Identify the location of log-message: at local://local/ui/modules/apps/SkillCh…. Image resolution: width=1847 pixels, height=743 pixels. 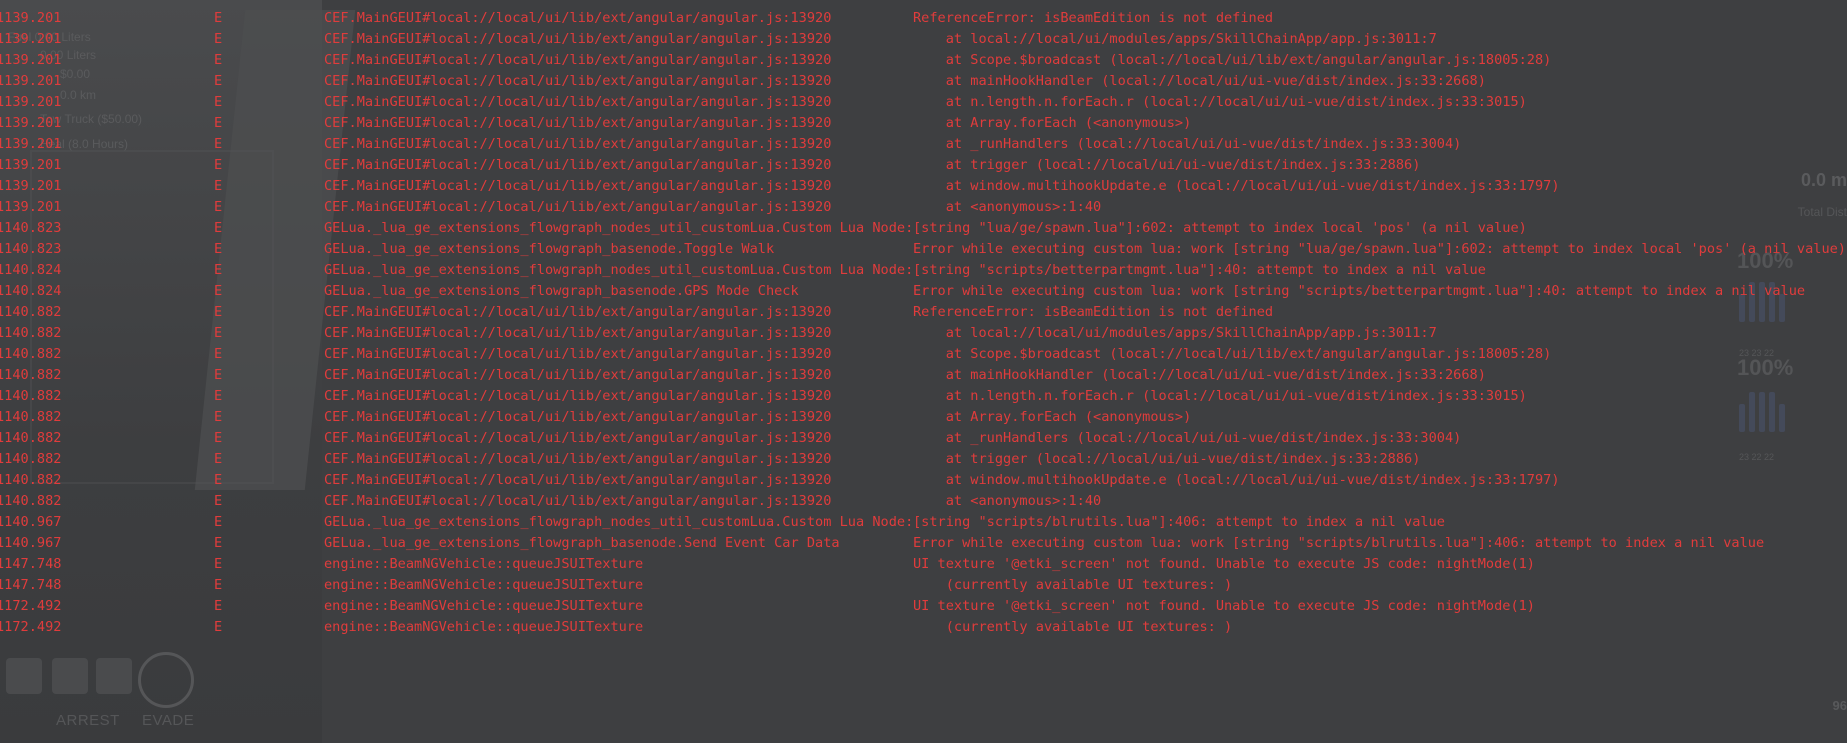
(1175, 39).